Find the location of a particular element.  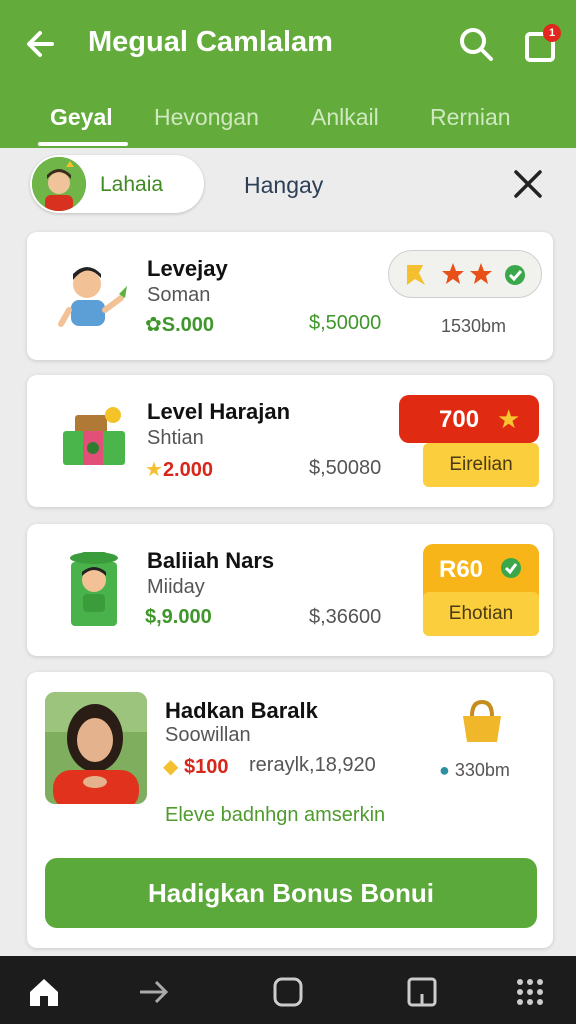

basket-icon is located at coordinates (482, 721).